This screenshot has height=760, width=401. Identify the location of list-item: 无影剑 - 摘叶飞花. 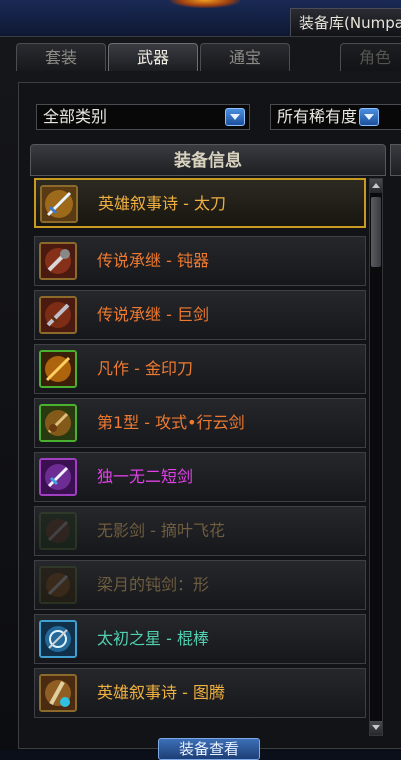
(200, 531).